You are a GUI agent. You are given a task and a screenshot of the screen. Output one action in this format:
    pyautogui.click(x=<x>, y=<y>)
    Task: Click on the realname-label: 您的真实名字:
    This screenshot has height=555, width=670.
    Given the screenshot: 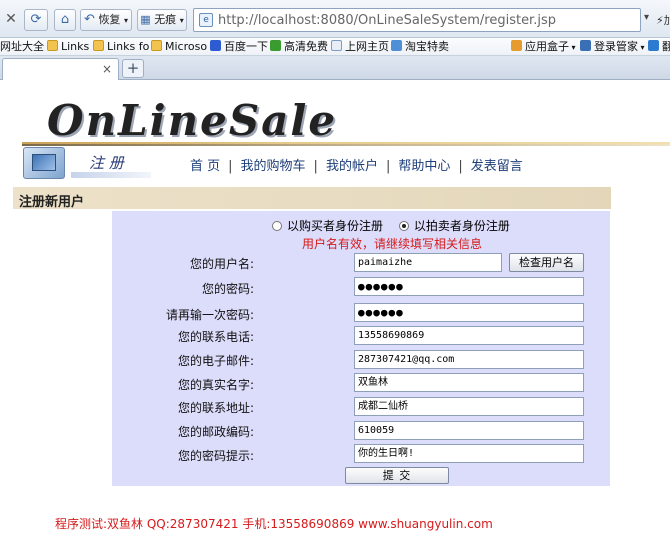 What is the action you would take?
    pyautogui.click(x=215, y=385)
    